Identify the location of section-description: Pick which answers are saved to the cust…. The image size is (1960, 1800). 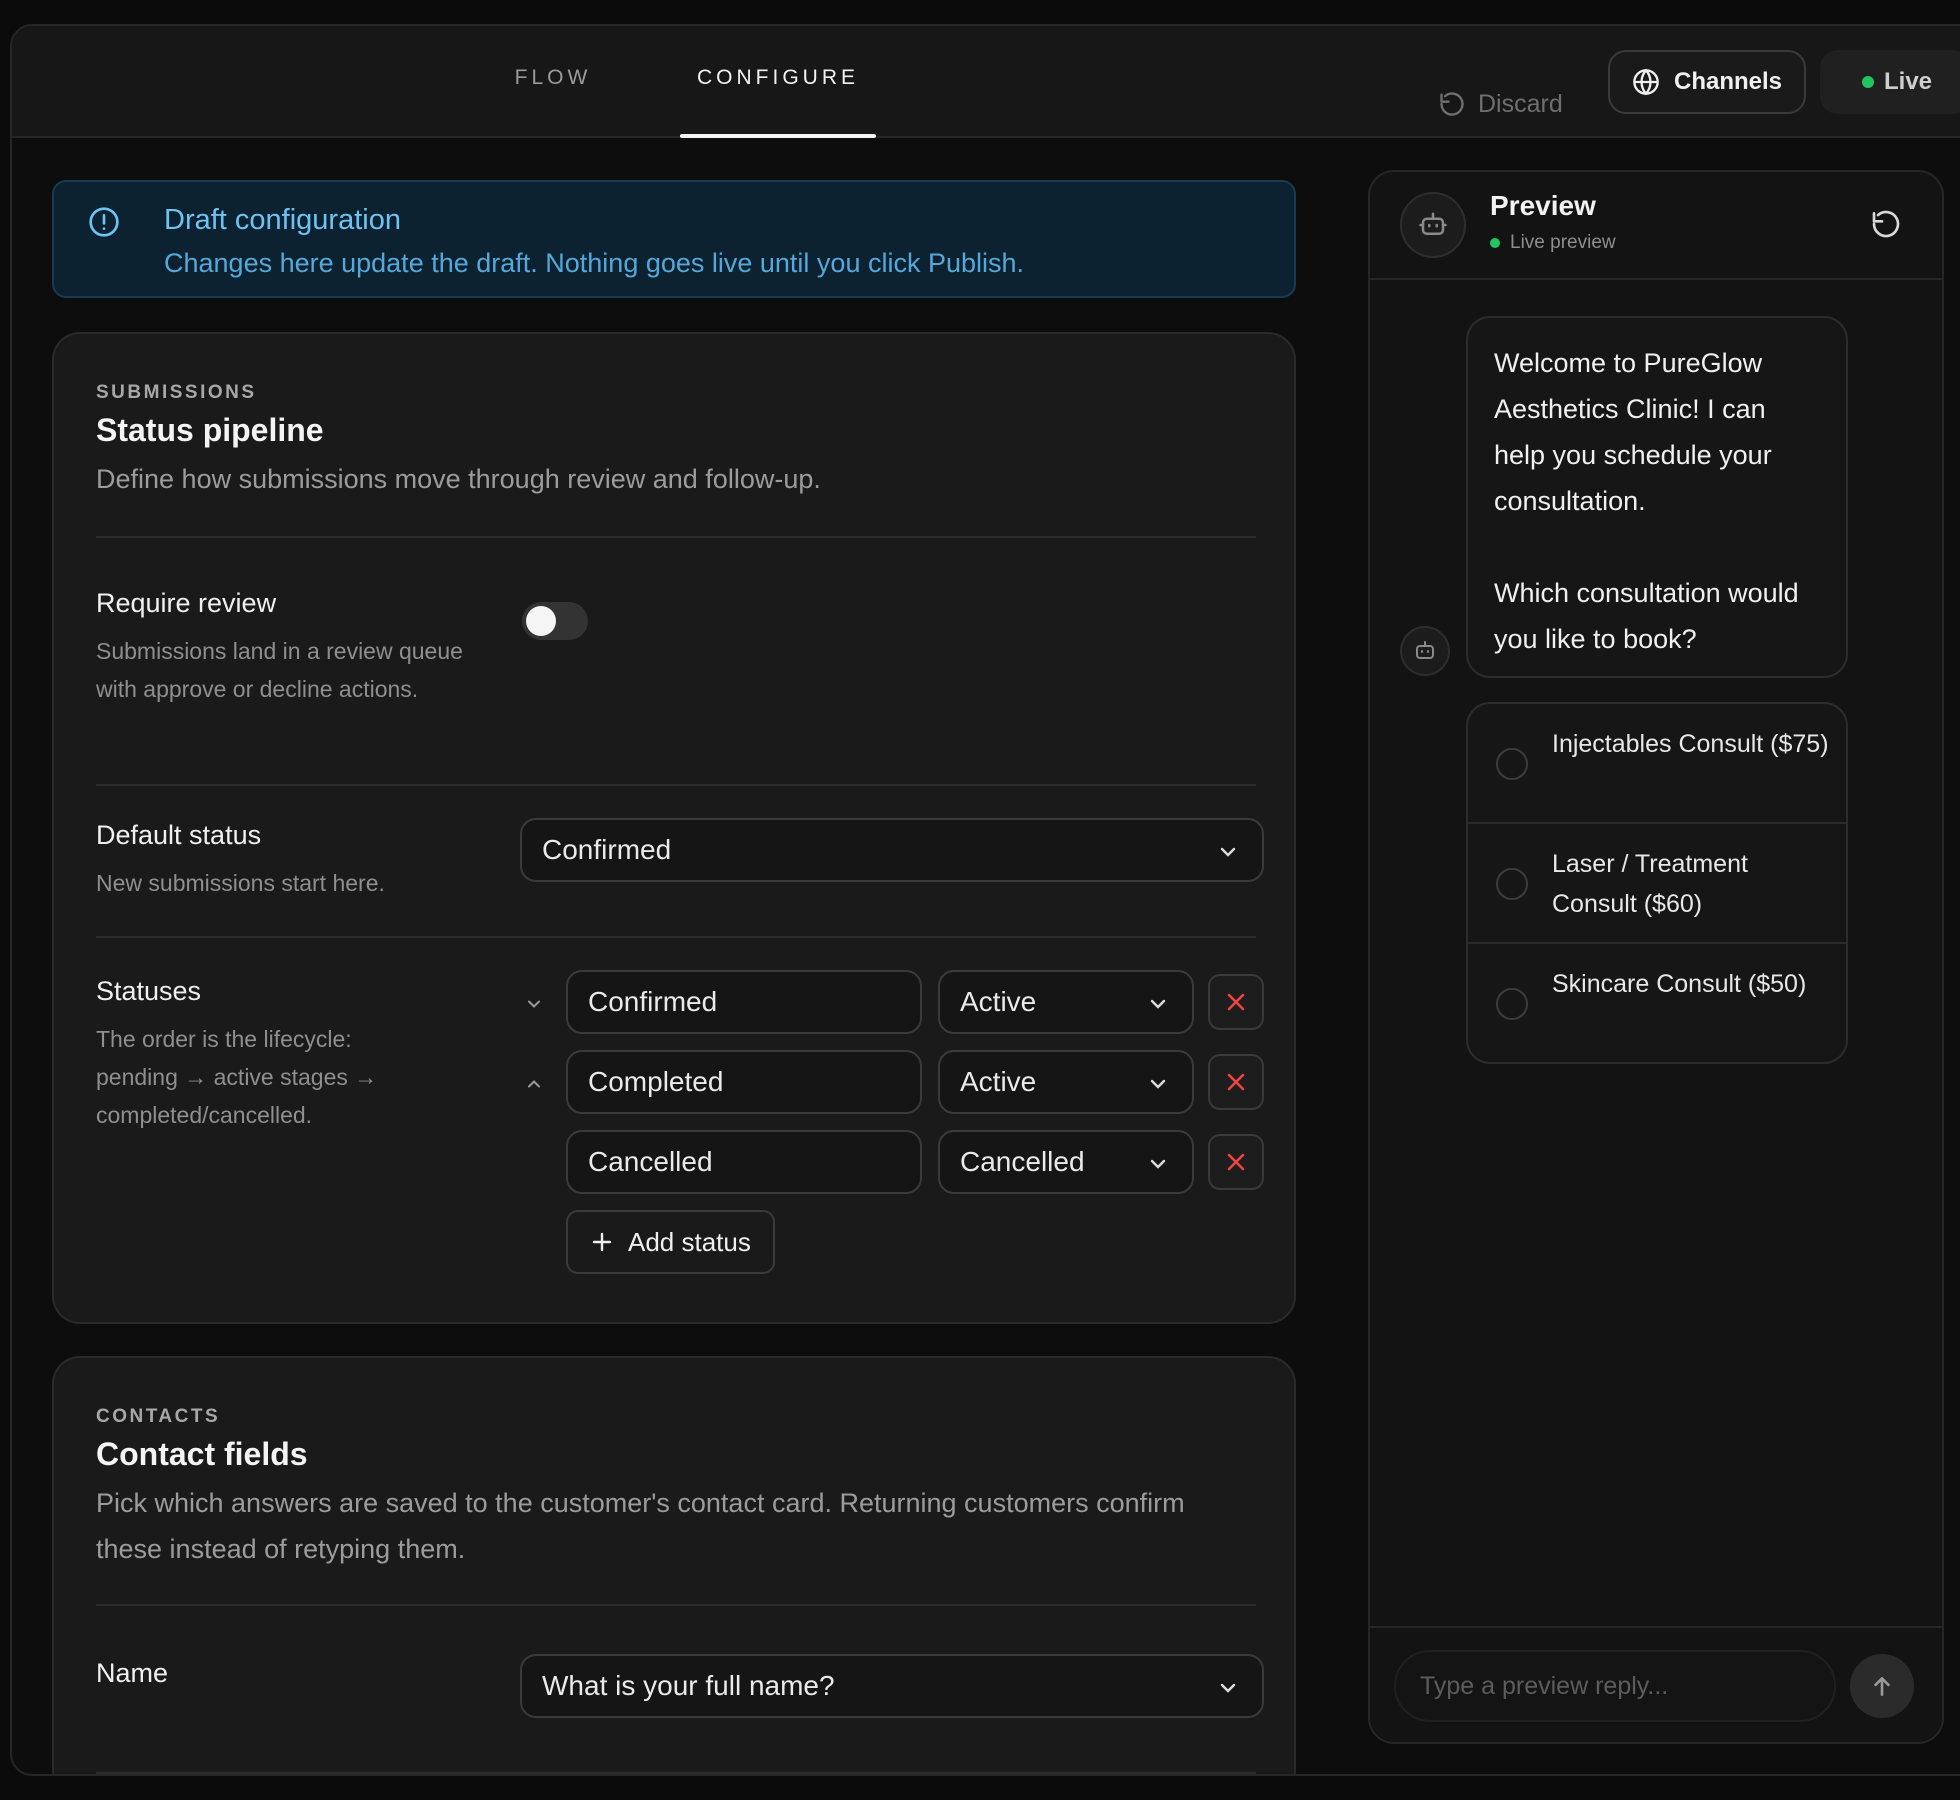
(640, 1526).